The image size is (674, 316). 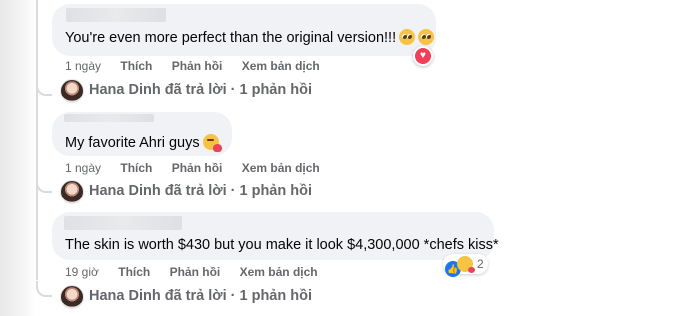 What do you see at coordinates (143, 143) in the screenshot?
I see `comment-text: My favorite Ahri guys` at bounding box center [143, 143].